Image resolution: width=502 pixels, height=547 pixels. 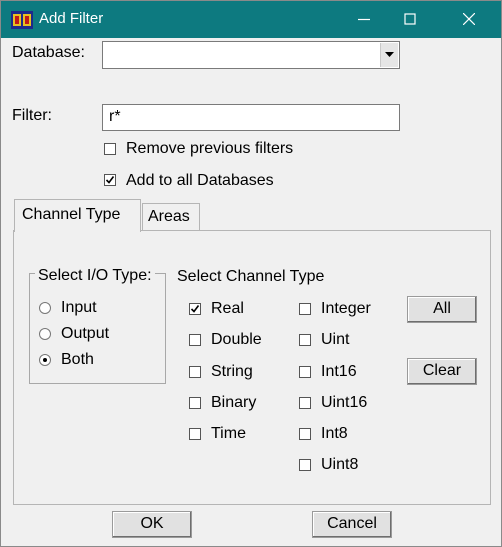 What do you see at coordinates (251, 55) in the screenshot?
I see `database-dropdown` at bounding box center [251, 55].